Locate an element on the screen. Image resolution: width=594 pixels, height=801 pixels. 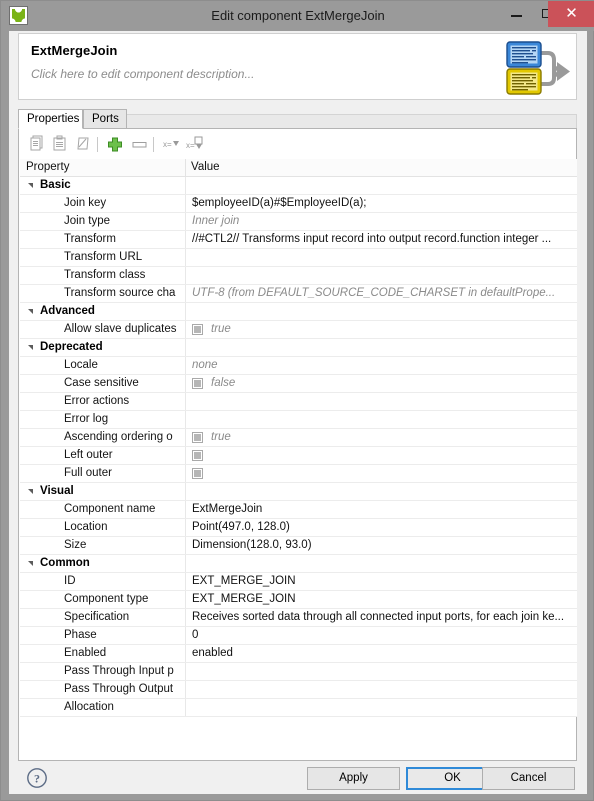
property-name: Pass Through Output is located at coordinates (119, 689).